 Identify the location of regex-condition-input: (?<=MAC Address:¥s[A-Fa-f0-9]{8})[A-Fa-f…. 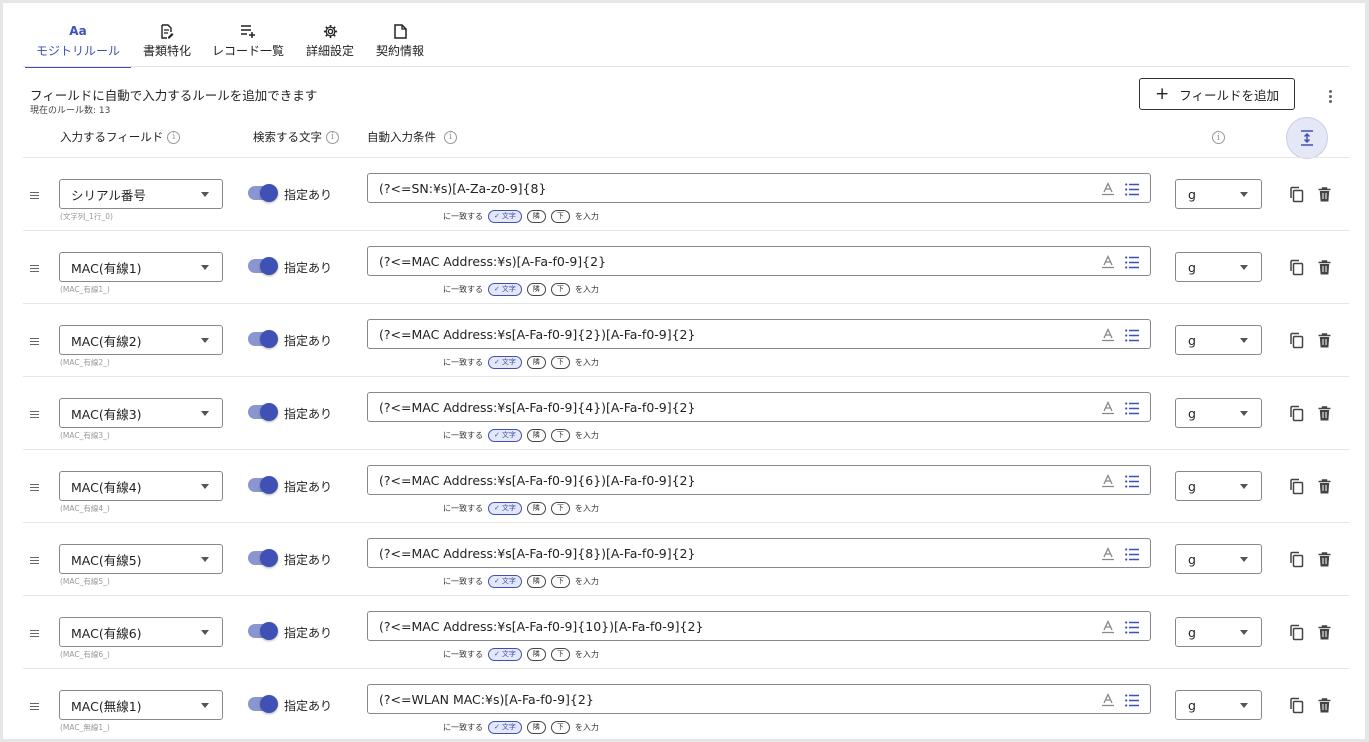
(759, 553).